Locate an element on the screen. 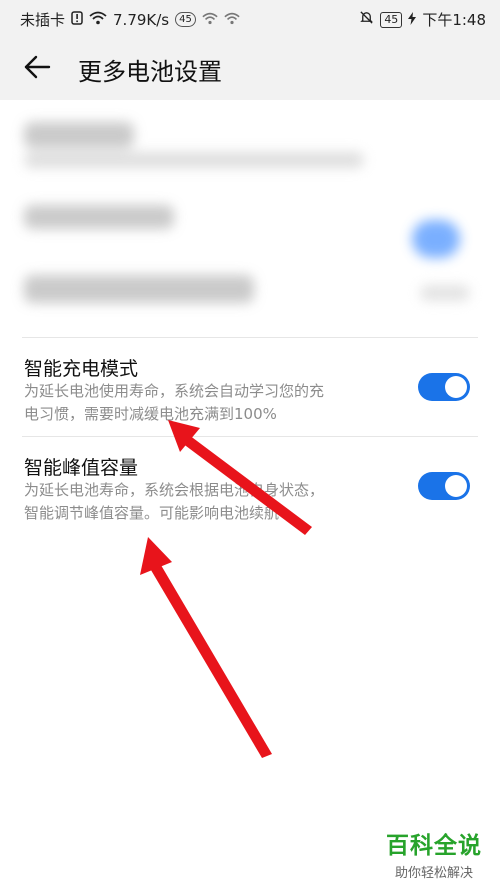 This screenshot has height=889, width=500. description-line: 电习惯，需要时减缓电池充满到100% is located at coordinates (150, 414).